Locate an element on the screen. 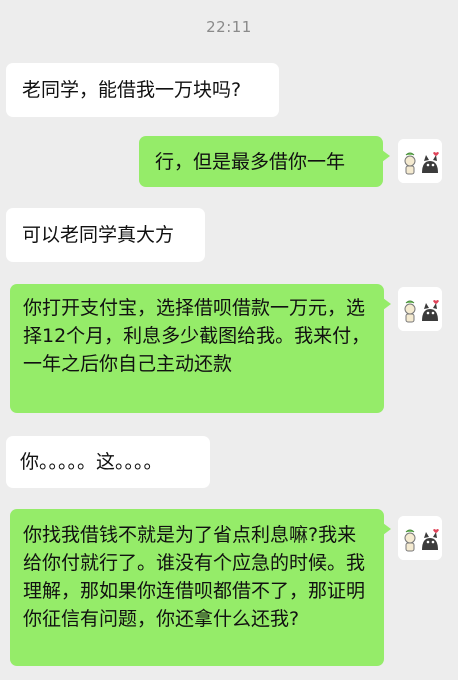 The width and height of the screenshot is (458, 680). message-text: 可以老同学真大方 is located at coordinates (98, 235).